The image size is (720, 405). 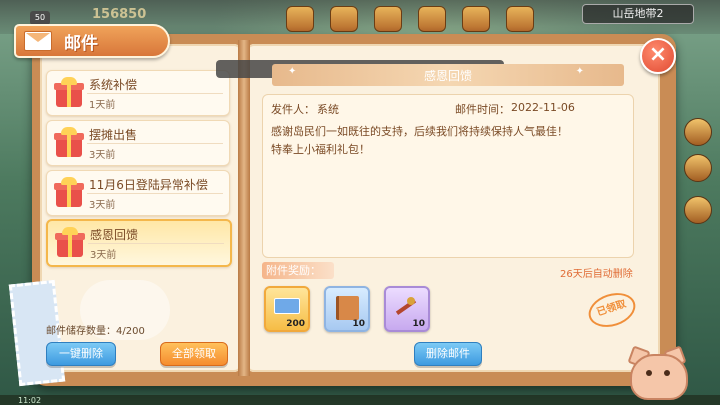 I want to click on mail-item-title: 摆摊出售, so click(x=113, y=135).